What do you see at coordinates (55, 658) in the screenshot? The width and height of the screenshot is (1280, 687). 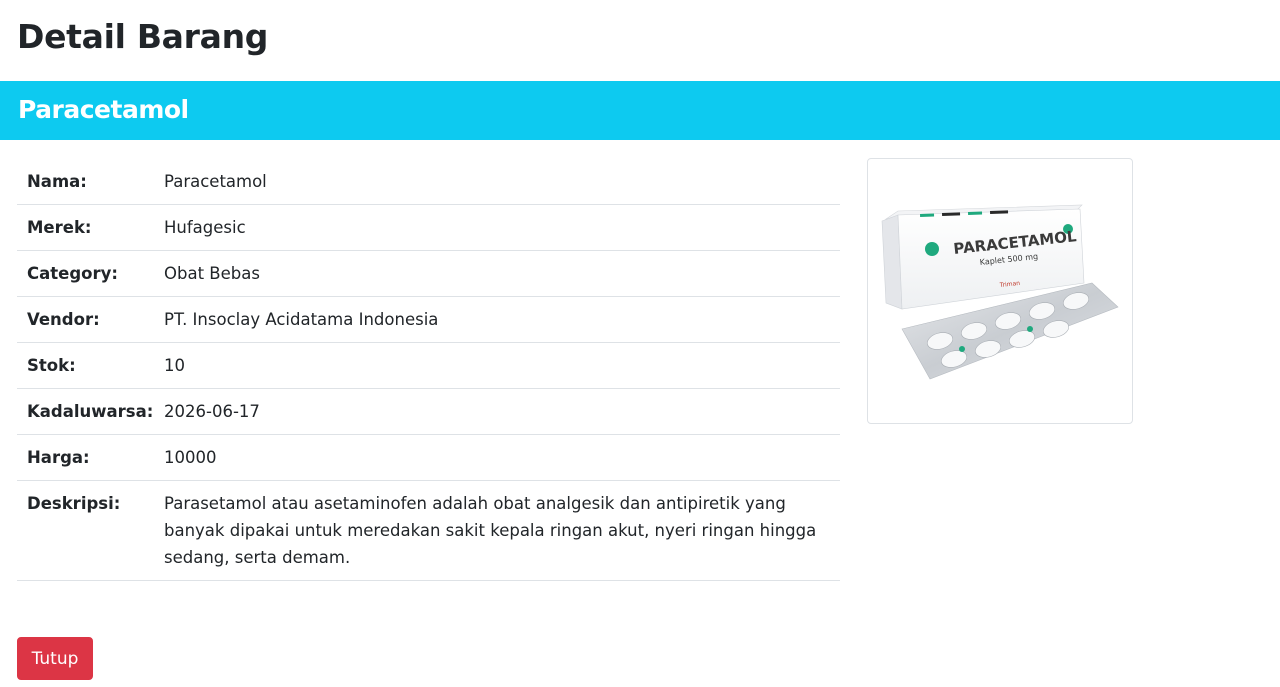 I see `close-button: Tutup` at bounding box center [55, 658].